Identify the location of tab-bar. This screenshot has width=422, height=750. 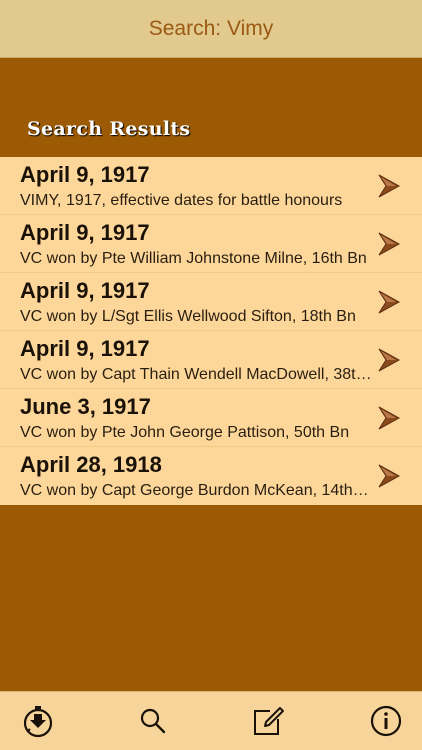
(211, 720).